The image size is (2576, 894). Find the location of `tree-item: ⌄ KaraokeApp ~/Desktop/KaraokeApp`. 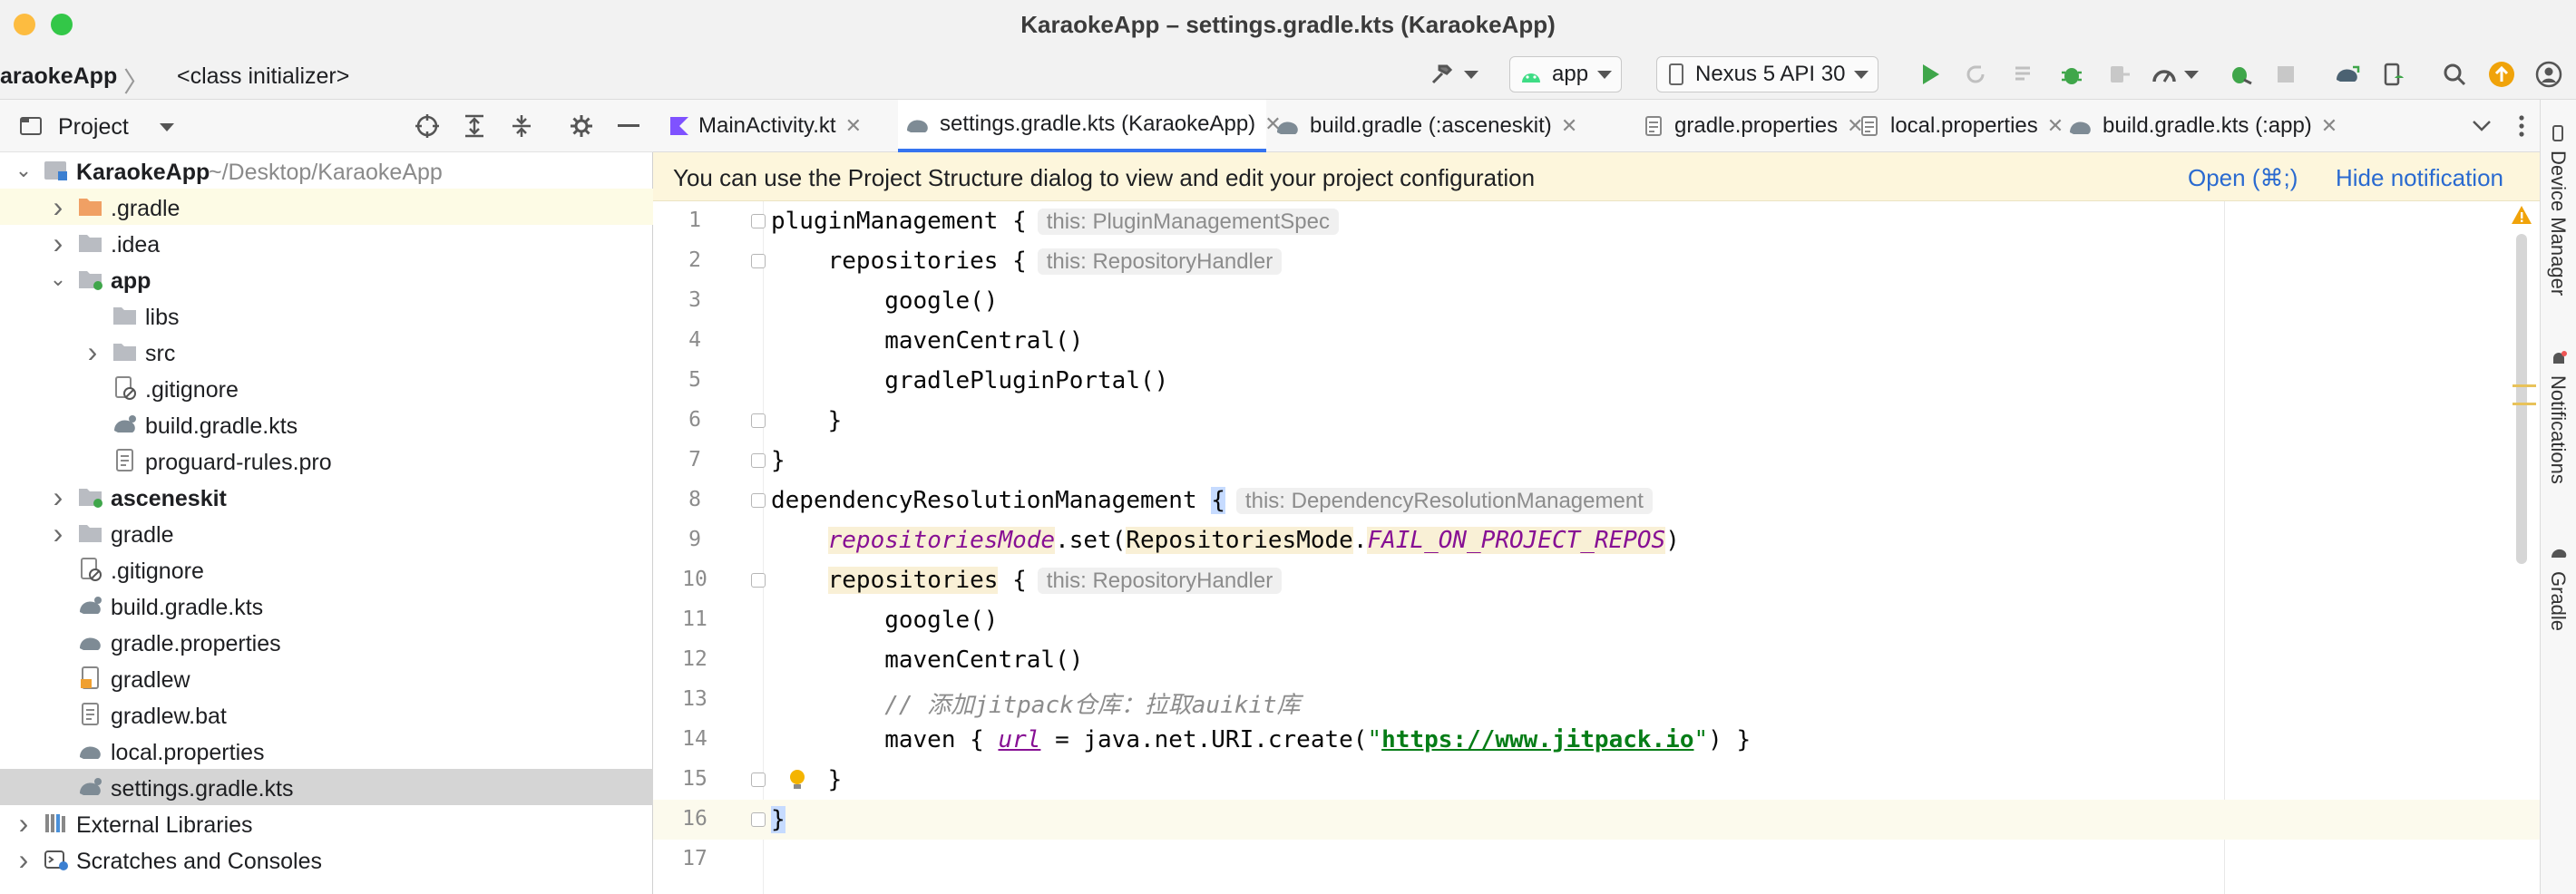

tree-item: ⌄ KaraokeApp ~/Desktop/KaraokeApp is located at coordinates (326, 170).